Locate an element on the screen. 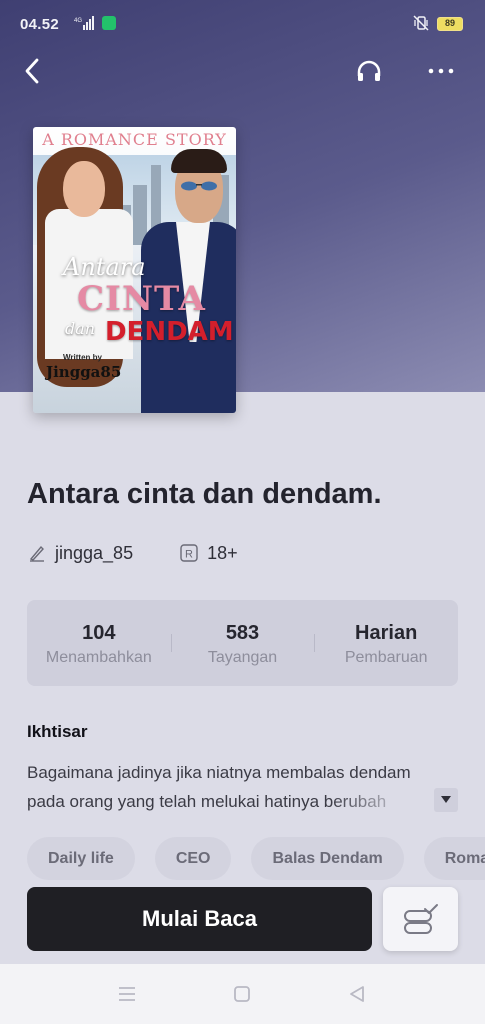 Image resolution: width=485 pixels, height=1024 pixels. stat-update: Harian Pembaruan is located at coordinates (386, 643).